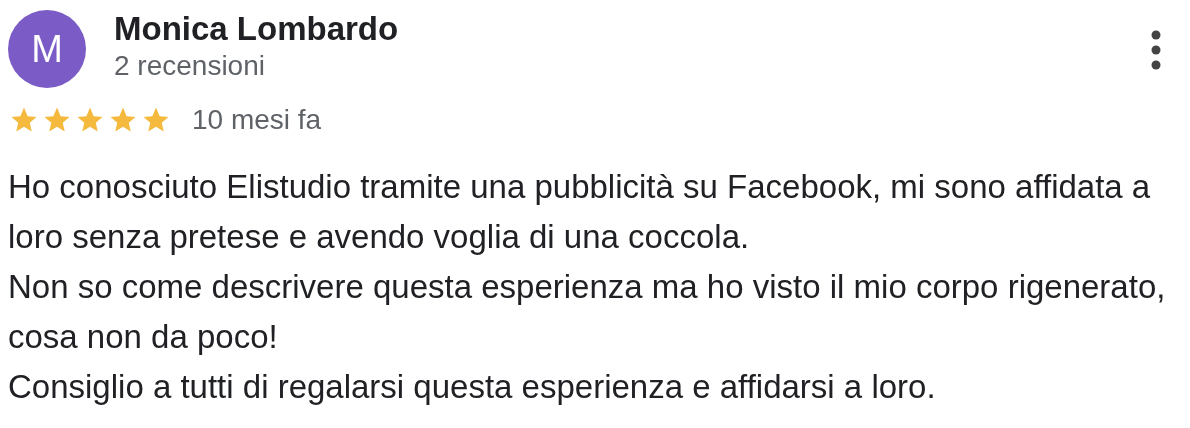  Describe the element at coordinates (257, 29) in the screenshot. I see `author-name: Monica Lombardo` at that location.